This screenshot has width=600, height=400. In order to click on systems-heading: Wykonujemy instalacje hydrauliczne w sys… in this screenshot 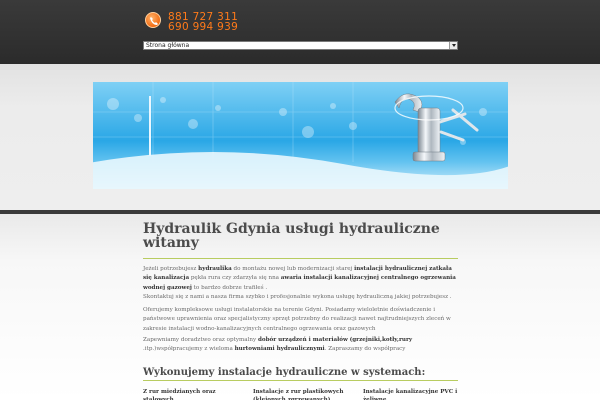, I will do `click(284, 372)`.